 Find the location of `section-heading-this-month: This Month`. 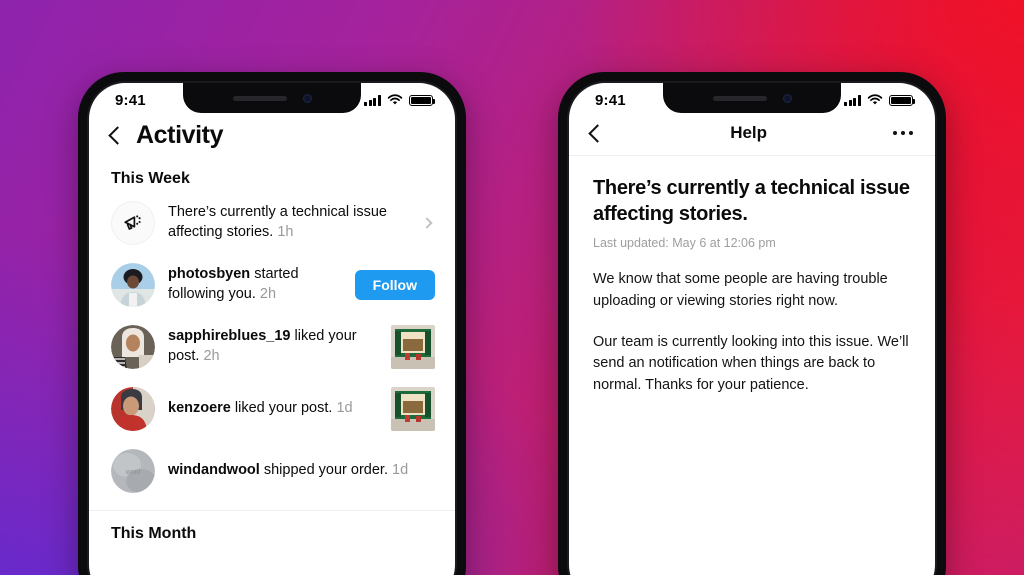

section-heading-this-month: This Month is located at coordinates (154, 533).